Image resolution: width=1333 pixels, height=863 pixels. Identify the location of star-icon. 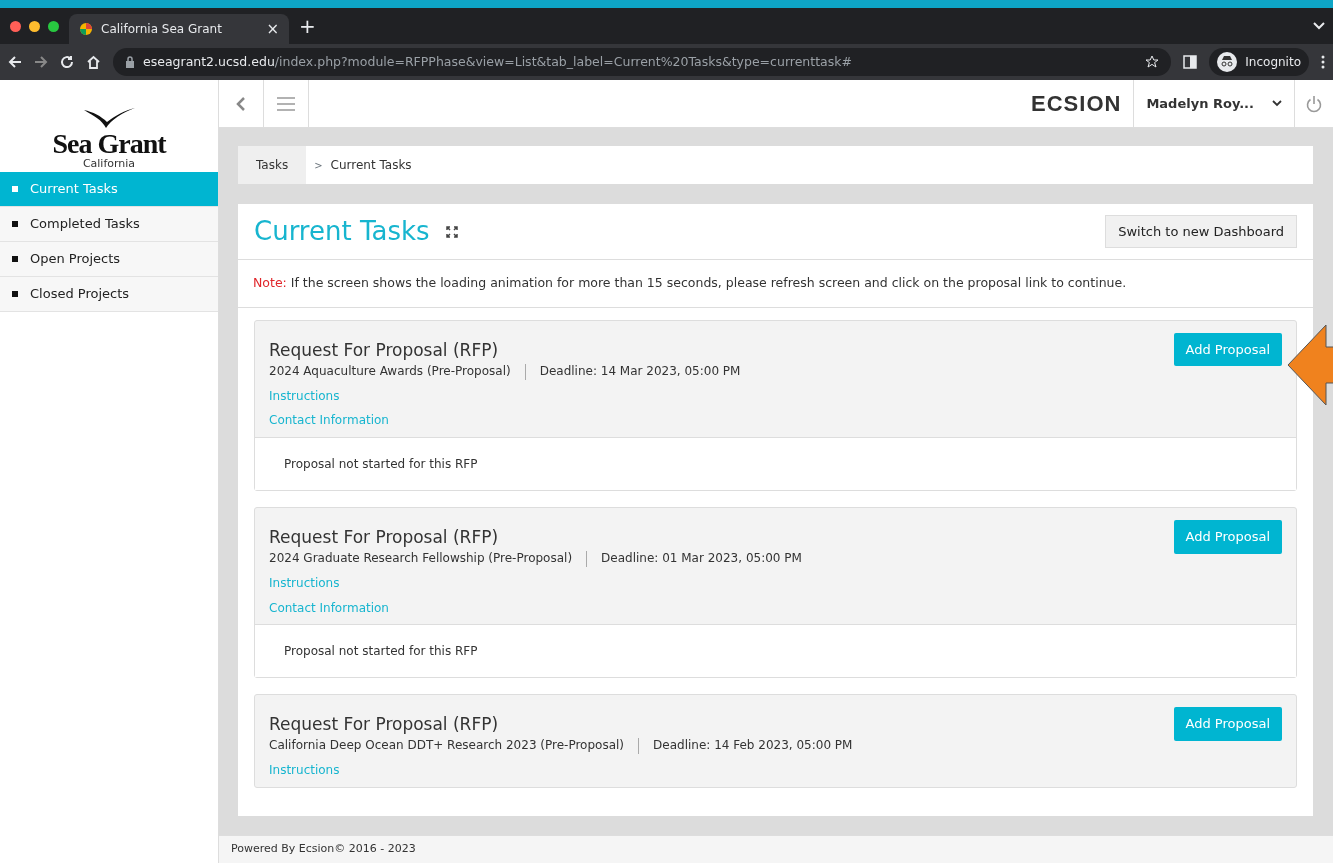
(1152, 62).